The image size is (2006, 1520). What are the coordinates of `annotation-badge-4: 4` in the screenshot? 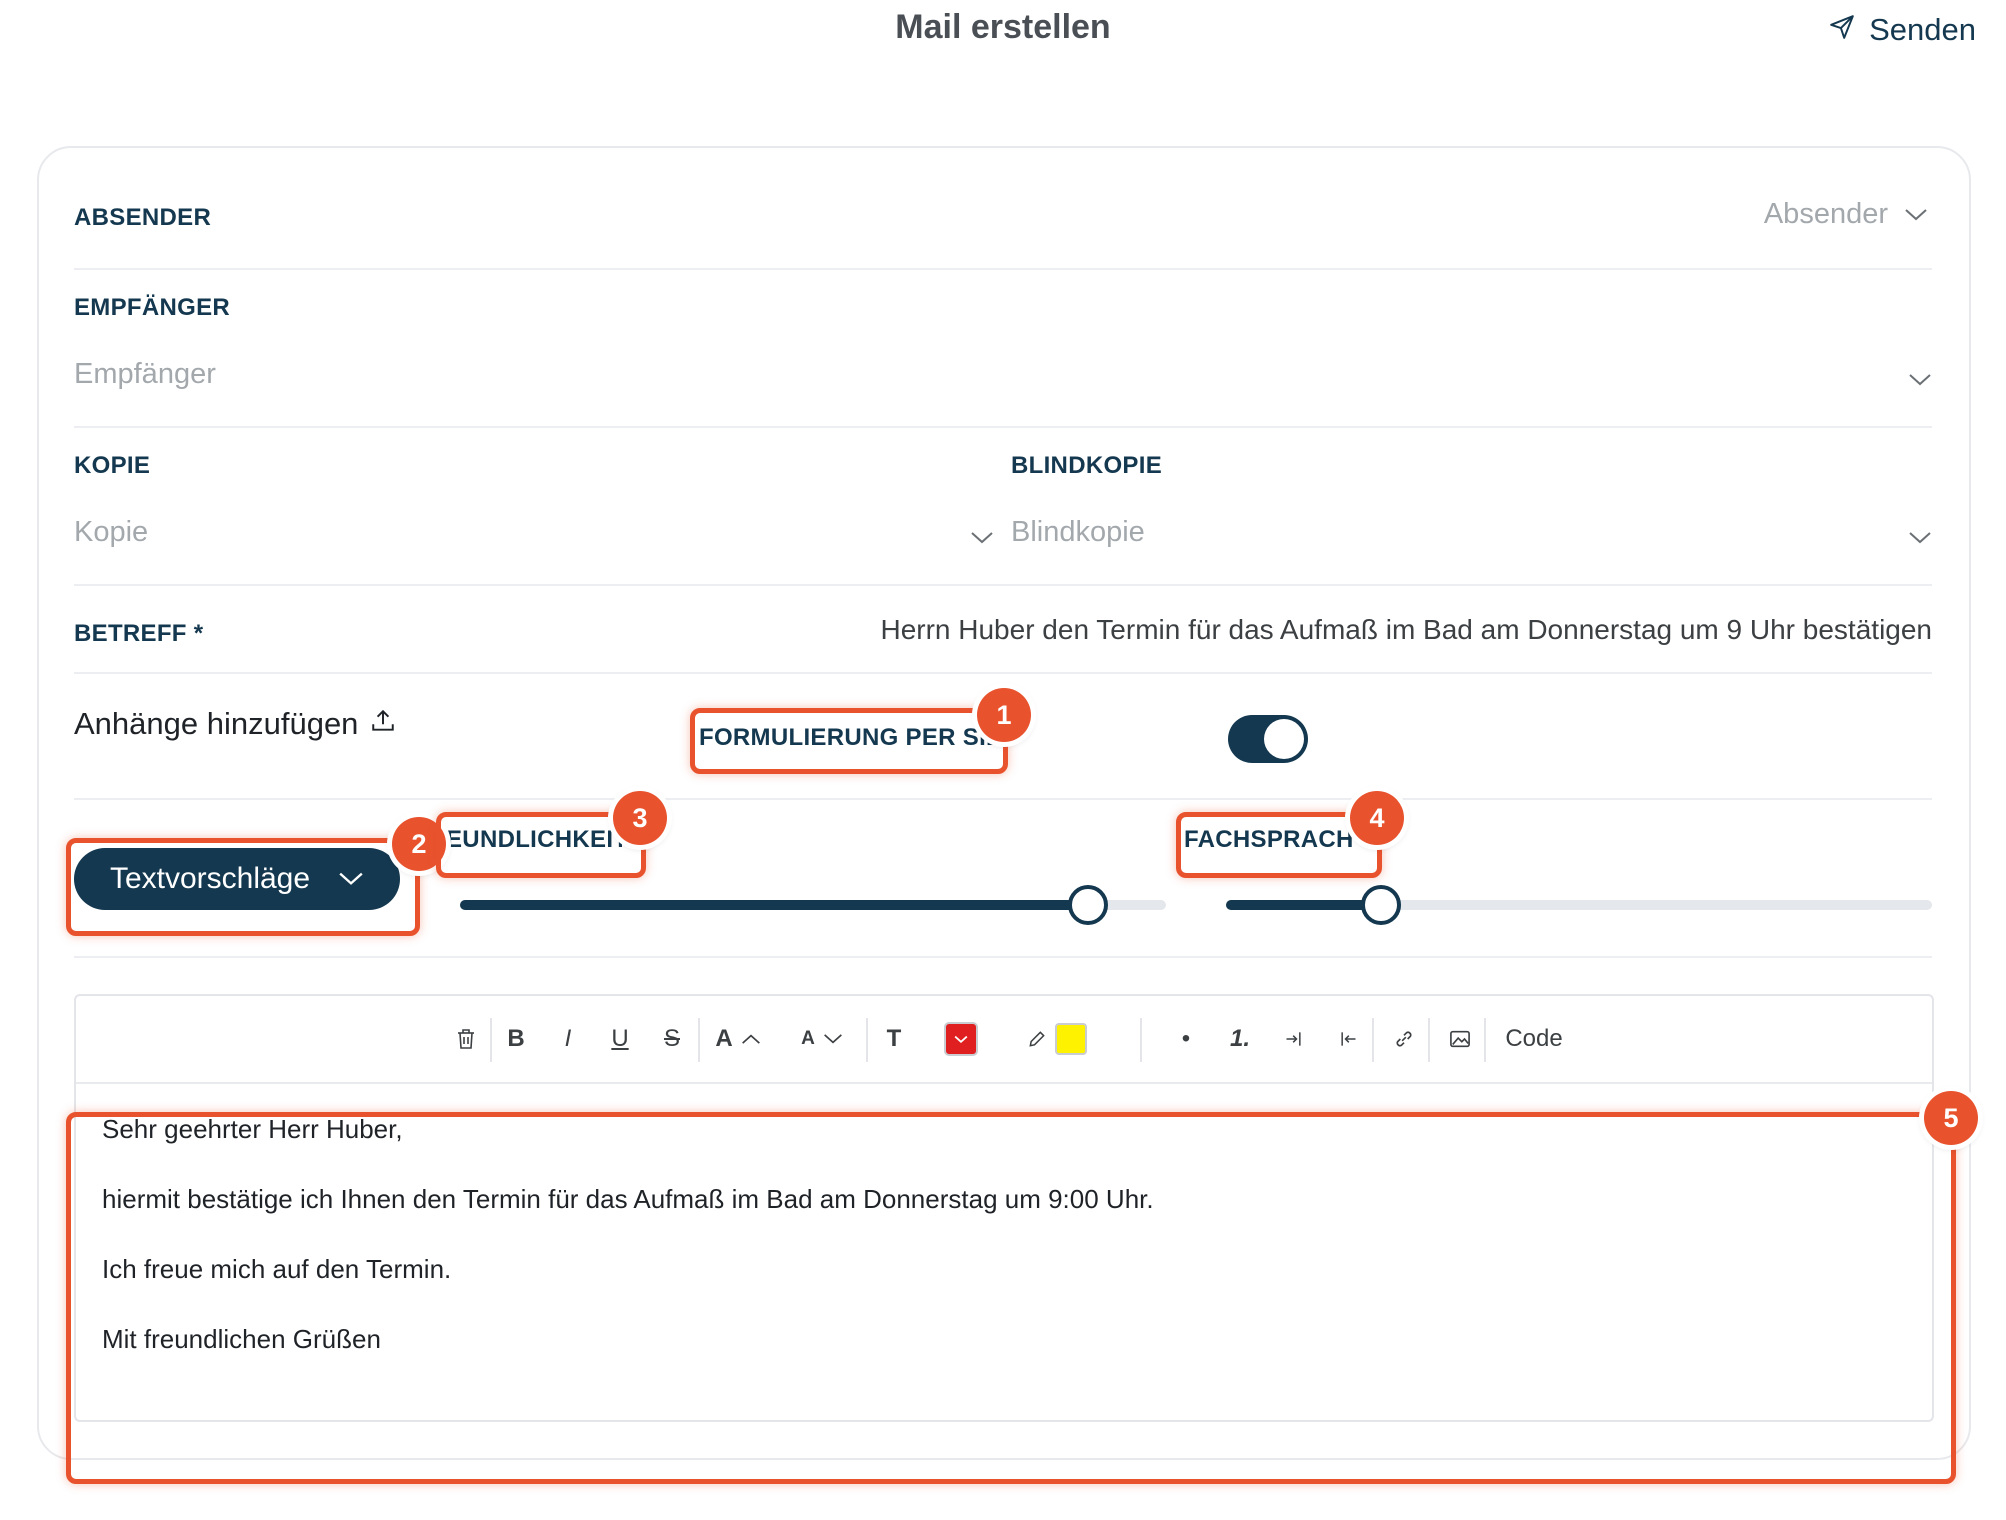 It's located at (1377, 818).